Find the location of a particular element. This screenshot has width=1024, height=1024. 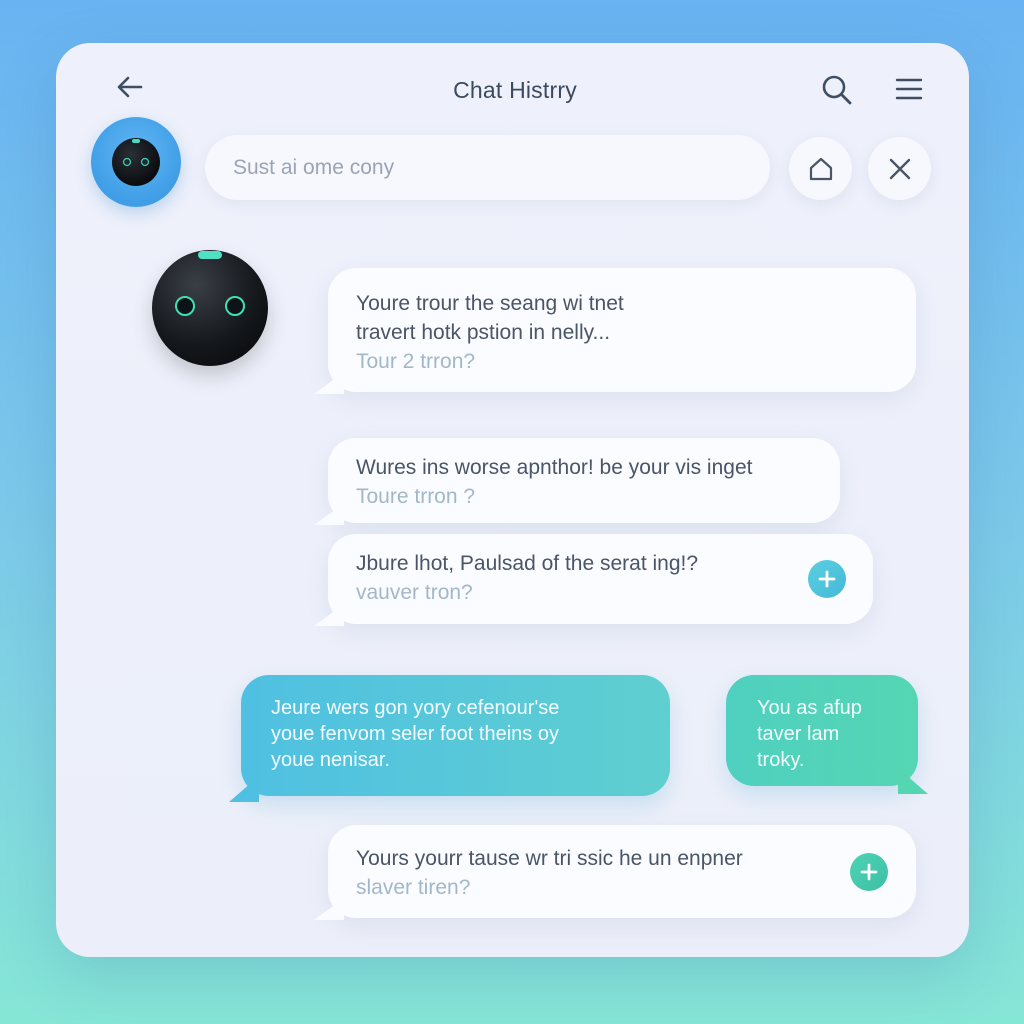

hamburger-menu-icon is located at coordinates (909, 89).